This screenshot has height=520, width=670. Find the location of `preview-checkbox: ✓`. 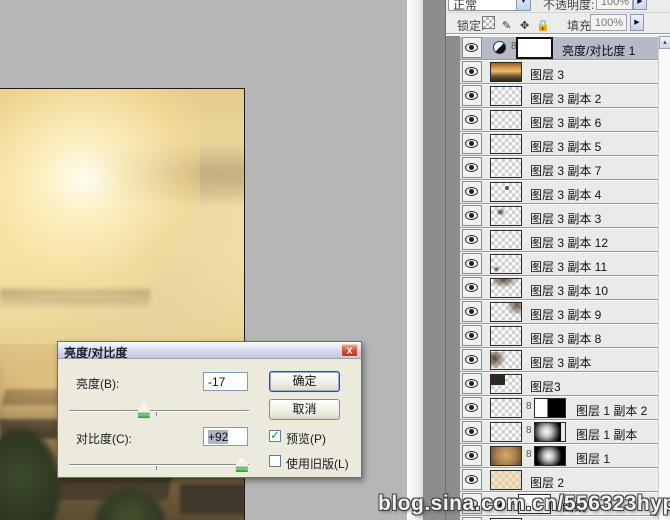

preview-checkbox: ✓ is located at coordinates (275, 435).